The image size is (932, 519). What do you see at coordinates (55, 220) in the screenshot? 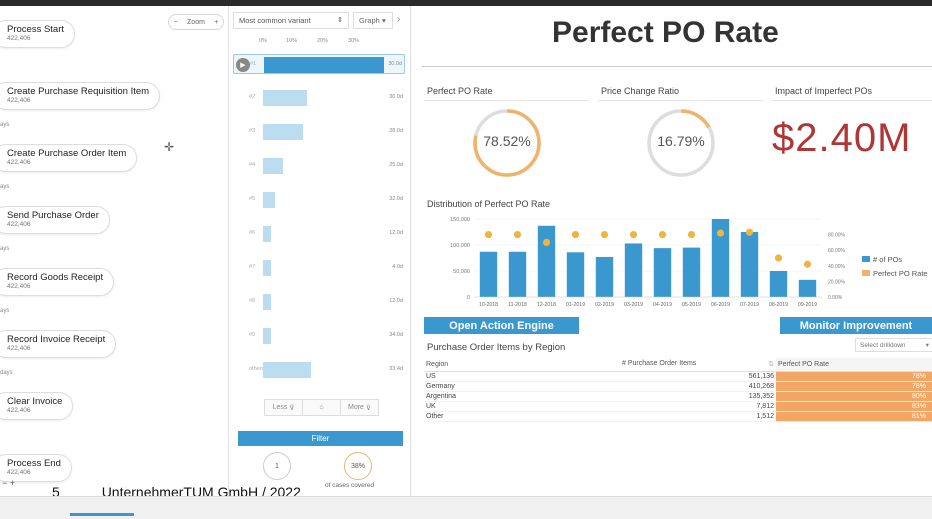
I see `activity-send-po: Send Purchase Order 422,406` at bounding box center [55, 220].